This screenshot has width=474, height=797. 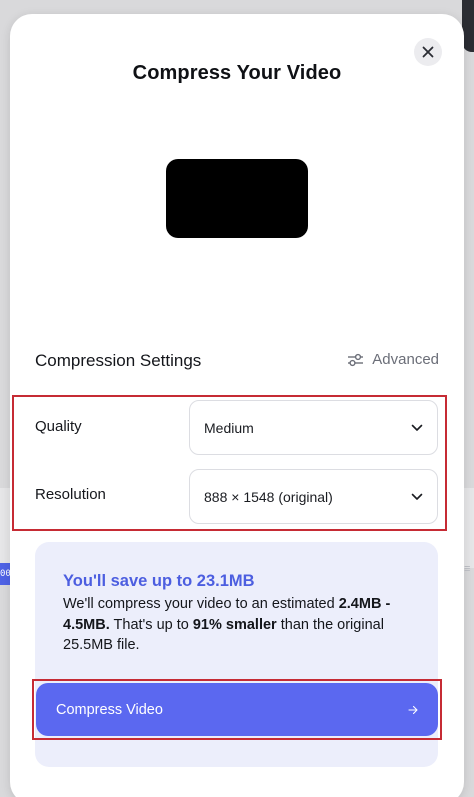 What do you see at coordinates (70, 494) in the screenshot?
I see `resolution-label: Resolution` at bounding box center [70, 494].